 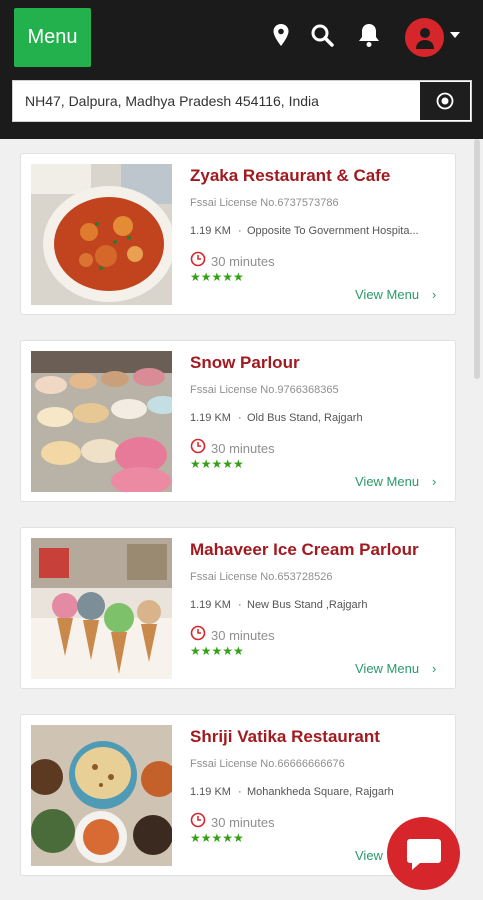 What do you see at coordinates (322, 35) in the screenshot?
I see `search-icon` at bounding box center [322, 35].